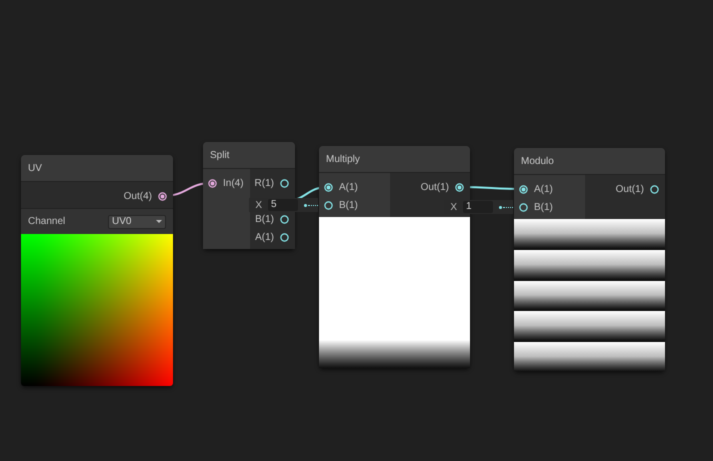  Describe the element at coordinates (537, 161) in the screenshot. I see `node-title: Modulo` at that location.